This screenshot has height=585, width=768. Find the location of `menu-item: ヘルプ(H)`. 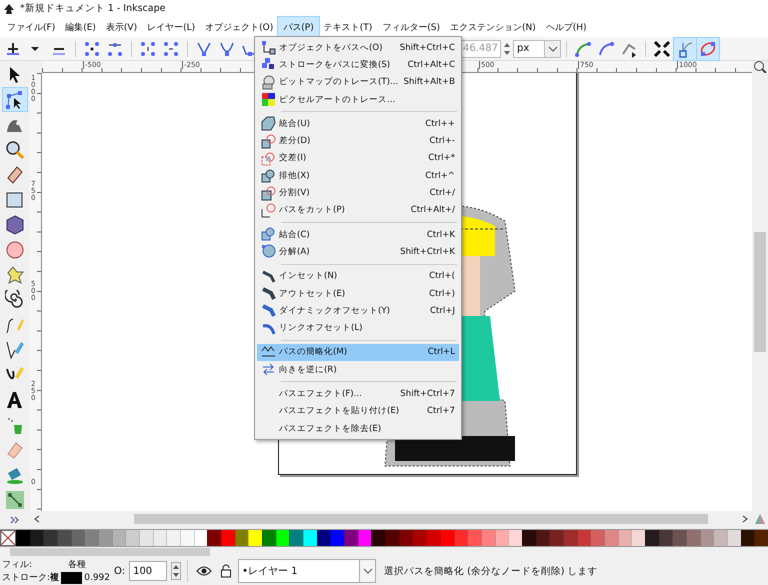

menu-item: ヘルプ(H) is located at coordinates (566, 27).